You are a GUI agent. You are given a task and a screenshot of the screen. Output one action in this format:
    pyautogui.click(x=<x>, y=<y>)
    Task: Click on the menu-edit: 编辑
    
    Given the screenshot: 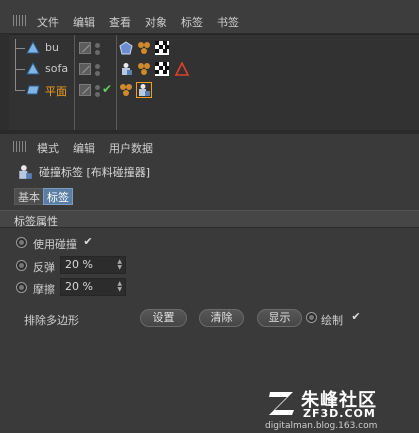 What is the action you would take?
    pyautogui.click(x=84, y=22)
    